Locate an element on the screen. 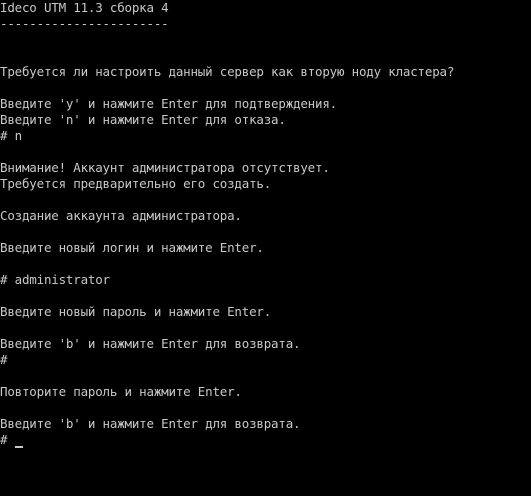 The width and height of the screenshot is (531, 496). cancel-hint-text: Введите 'n' и нажмите Enter для отказа. is located at coordinates (143, 119).